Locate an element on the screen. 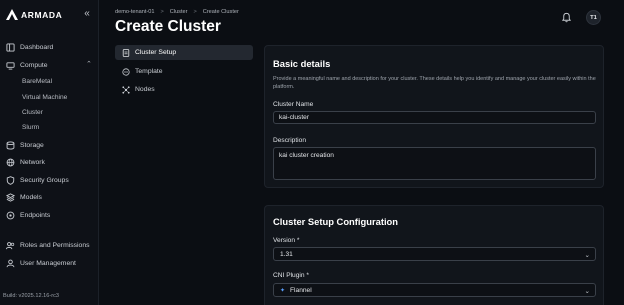  step-label: Nodes is located at coordinates (145, 89).